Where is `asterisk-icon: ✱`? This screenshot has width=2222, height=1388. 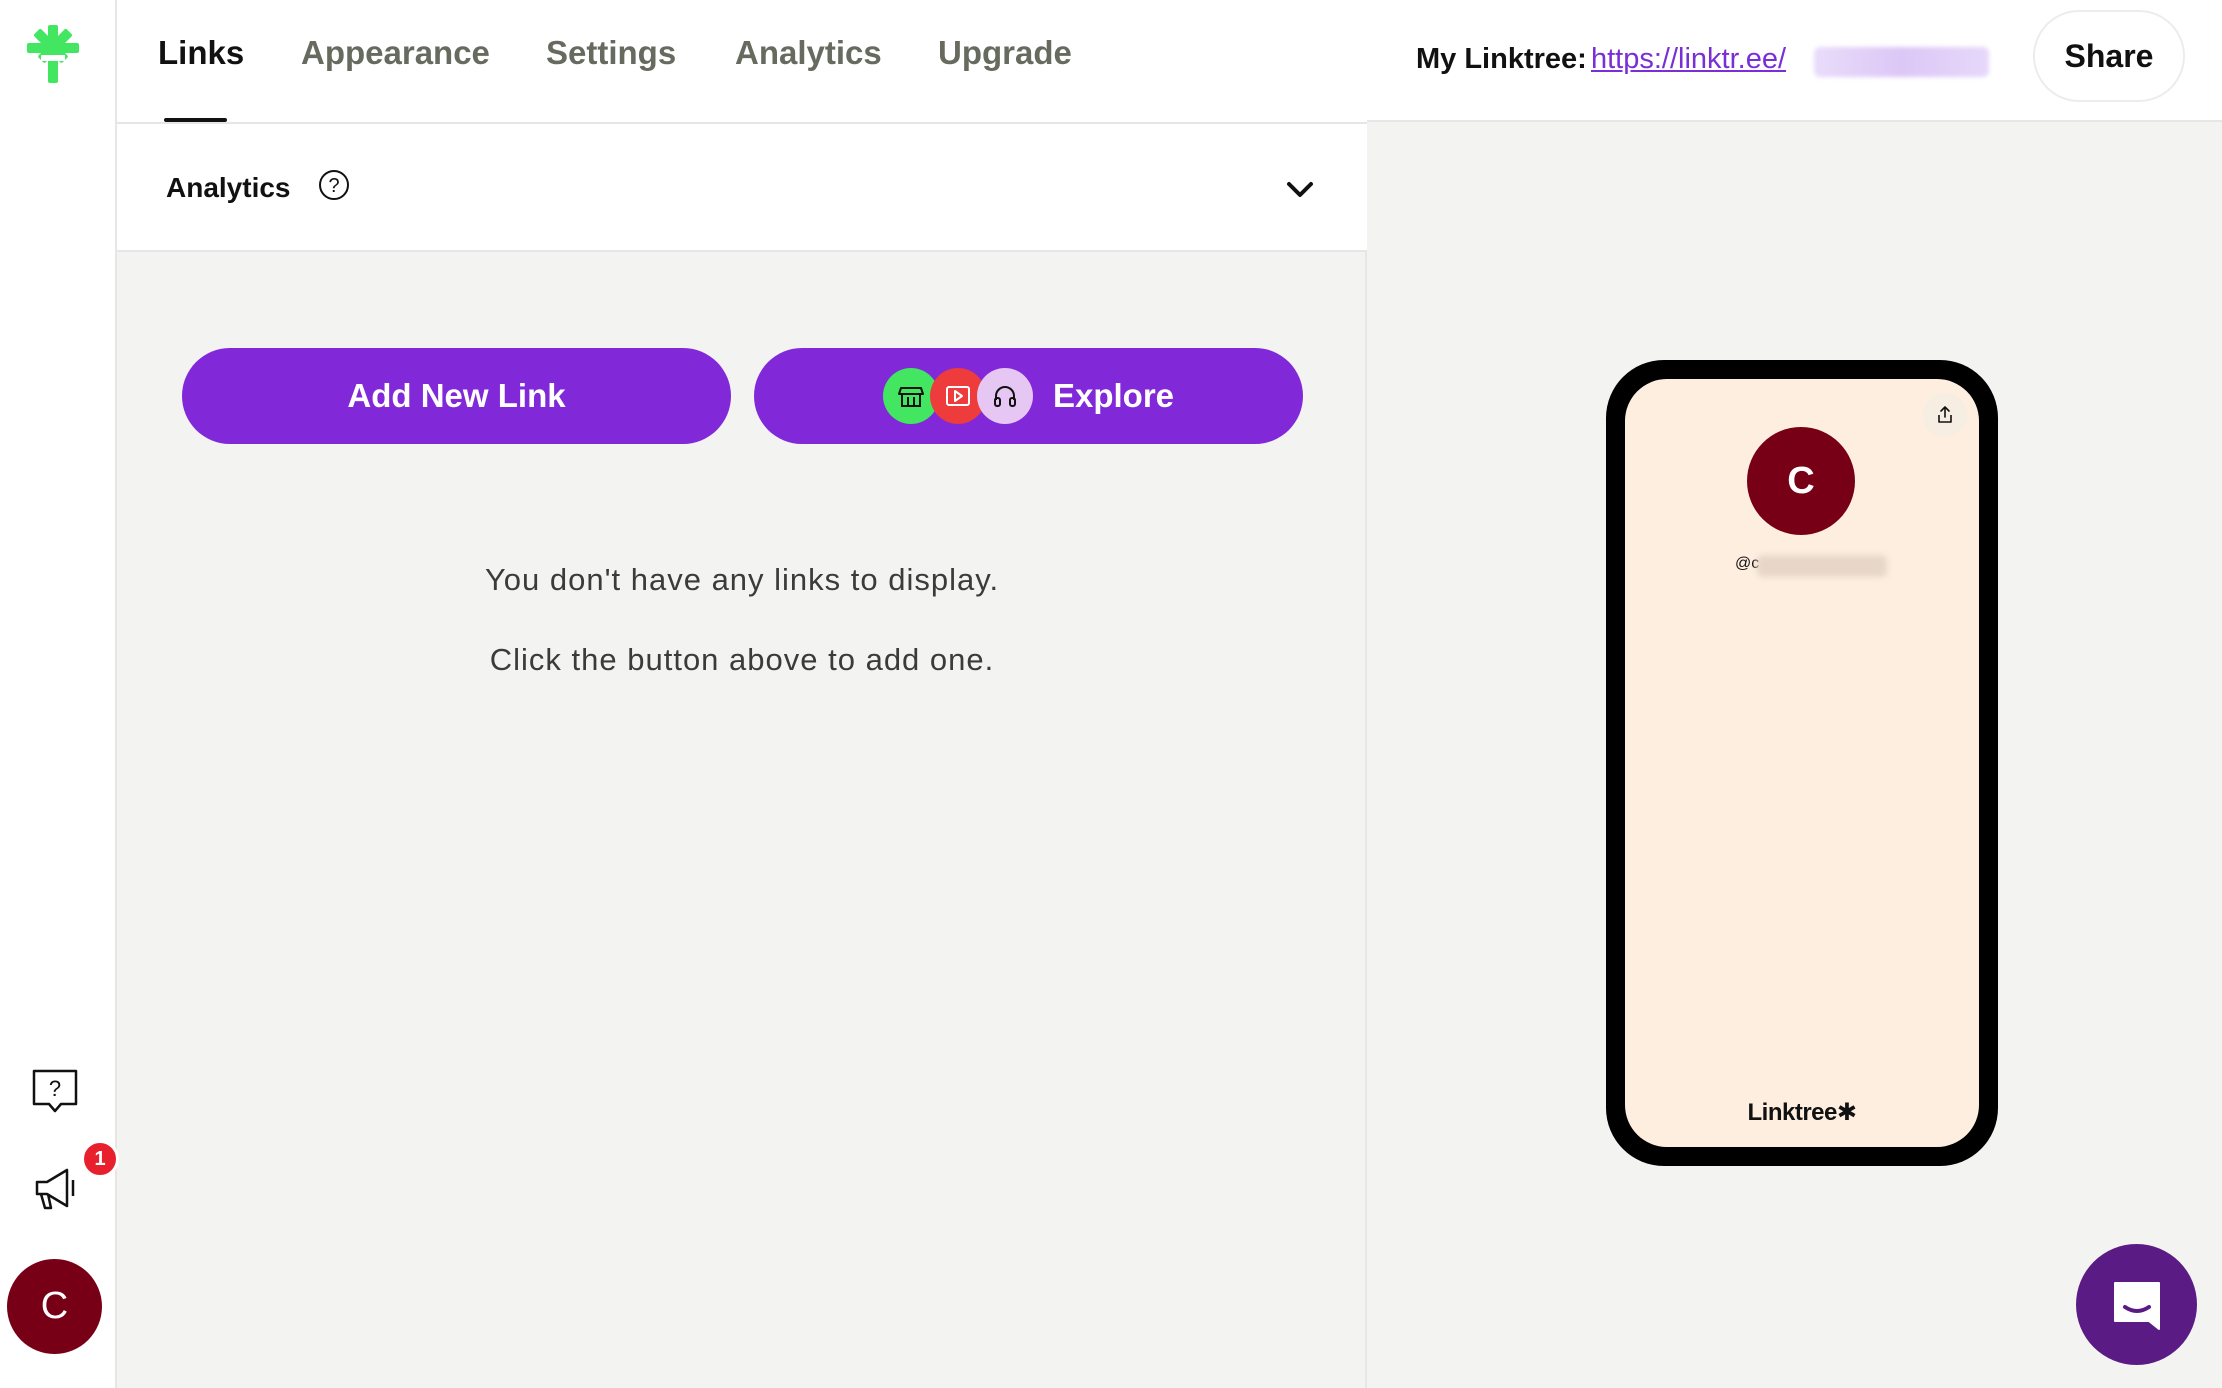
asterisk-icon: ✱ is located at coordinates (1846, 1112).